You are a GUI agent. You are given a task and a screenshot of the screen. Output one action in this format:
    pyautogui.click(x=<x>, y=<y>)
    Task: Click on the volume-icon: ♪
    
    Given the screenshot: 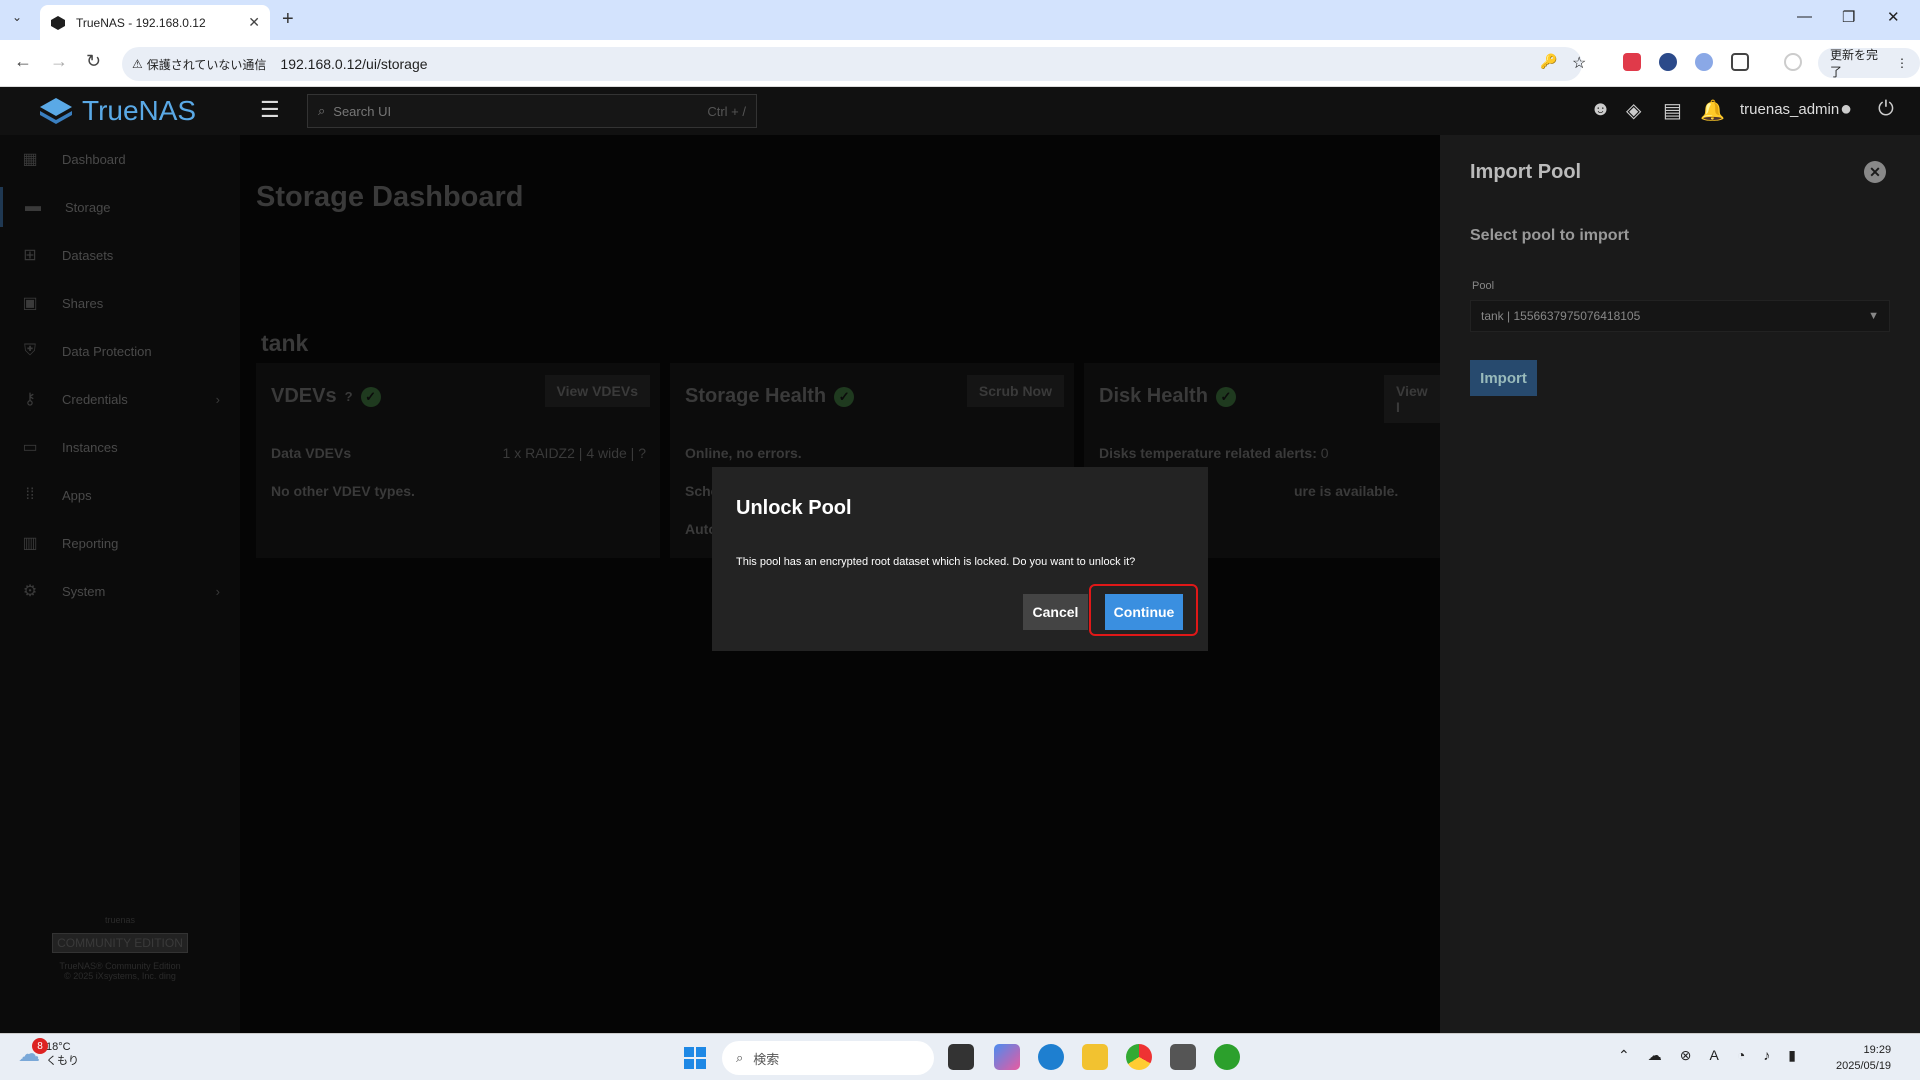 What is the action you would take?
    pyautogui.click(x=1766, y=1055)
    